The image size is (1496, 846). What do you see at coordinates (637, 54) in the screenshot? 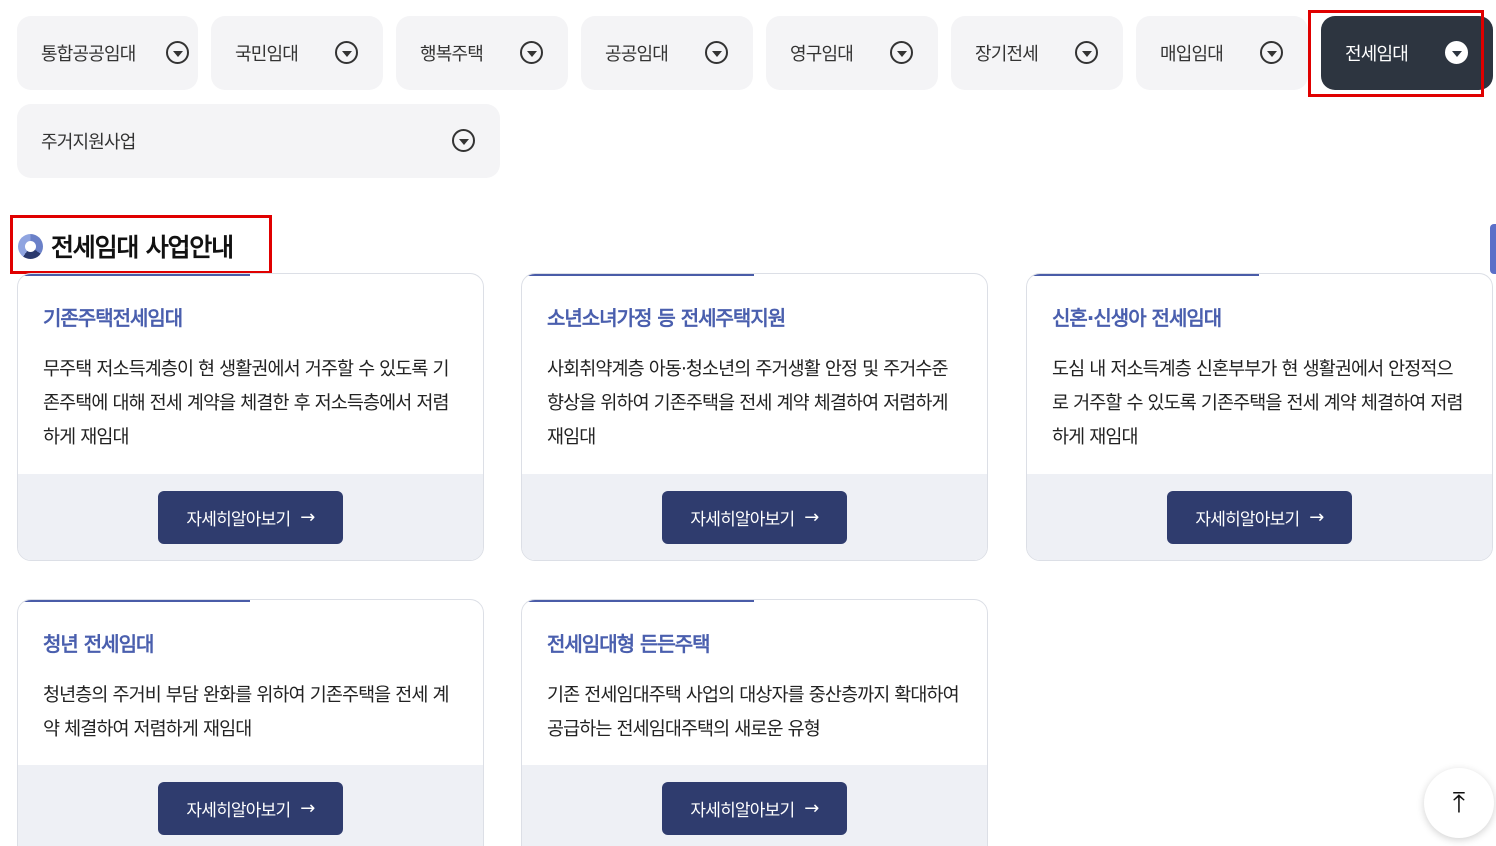
I see `tab-label: 공공임대` at bounding box center [637, 54].